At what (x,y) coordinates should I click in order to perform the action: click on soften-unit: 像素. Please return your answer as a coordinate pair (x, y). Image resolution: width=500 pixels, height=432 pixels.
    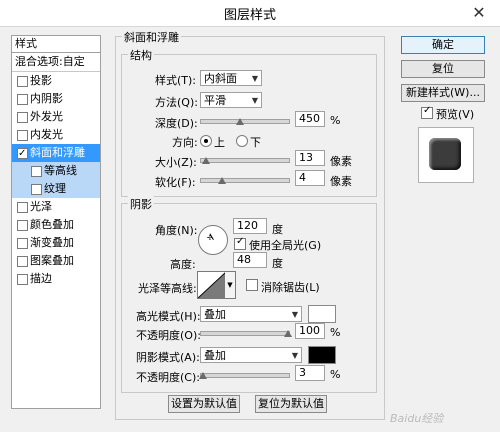
    Looking at the image, I should click on (341, 181).